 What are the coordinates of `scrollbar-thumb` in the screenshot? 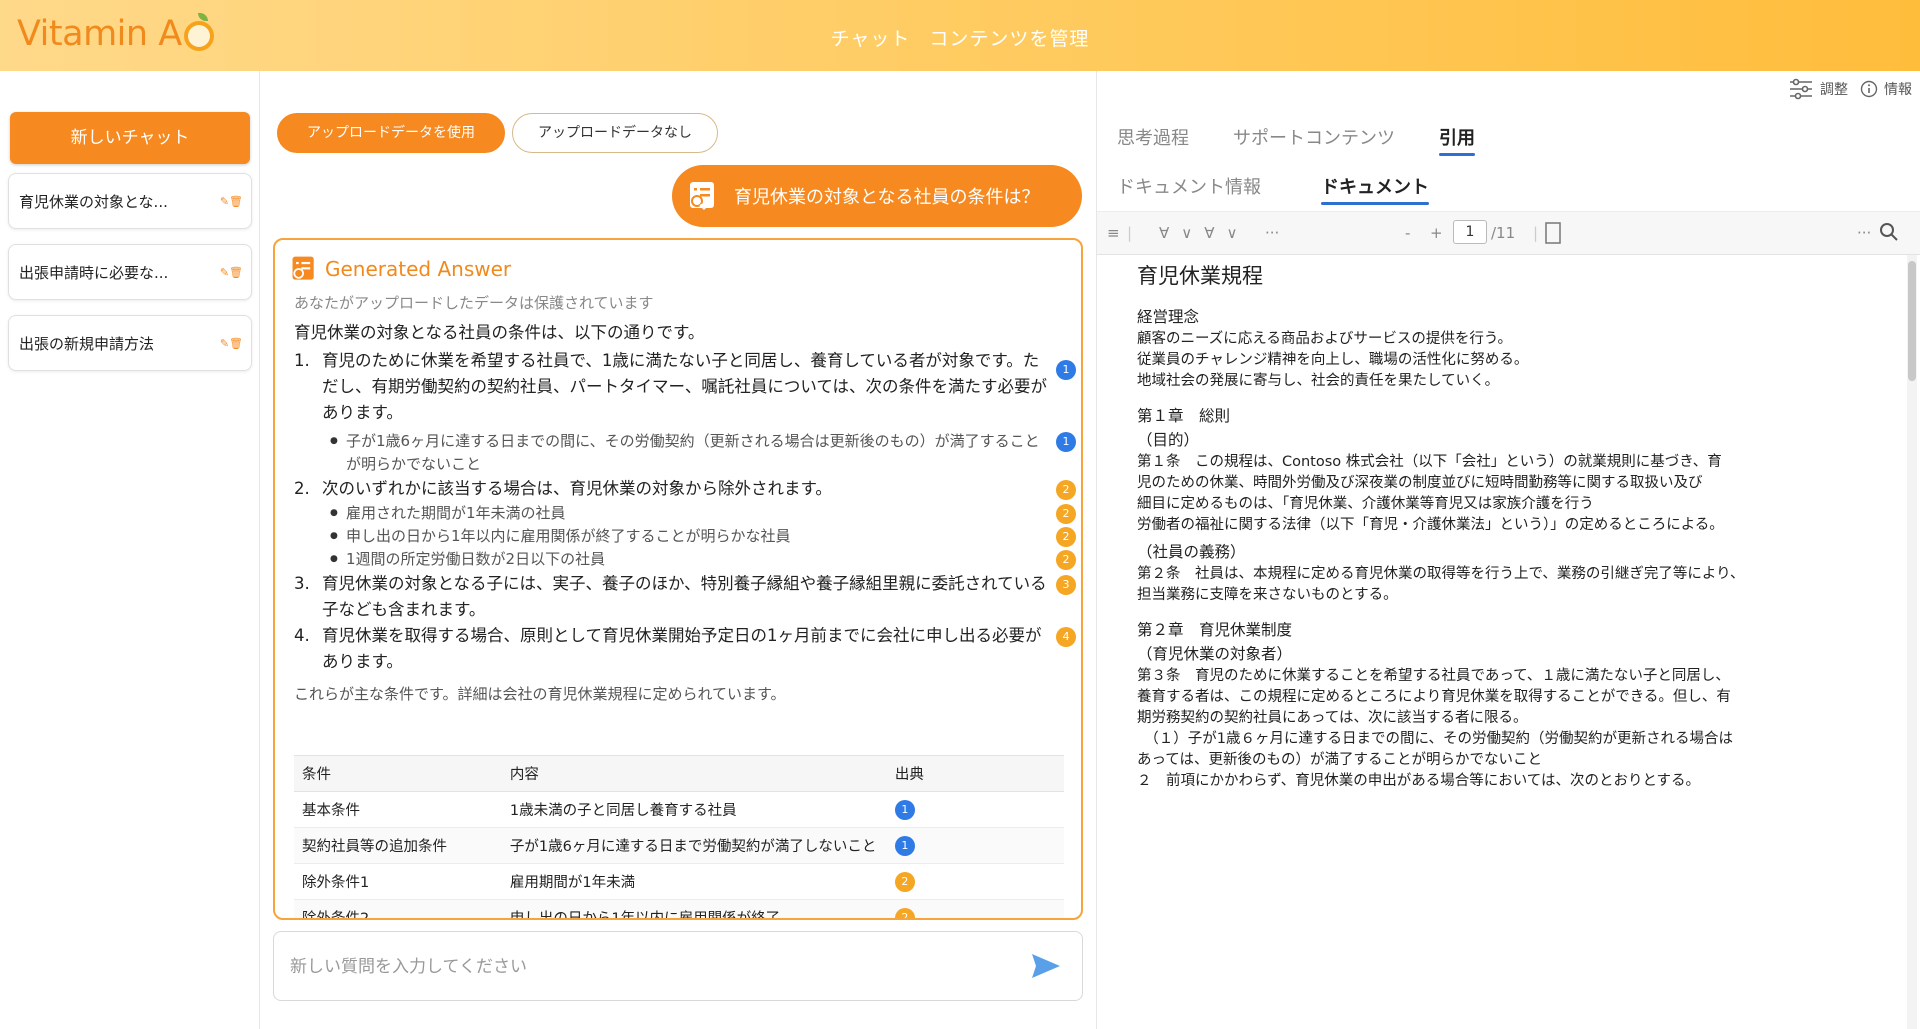 It's located at (1912, 321).